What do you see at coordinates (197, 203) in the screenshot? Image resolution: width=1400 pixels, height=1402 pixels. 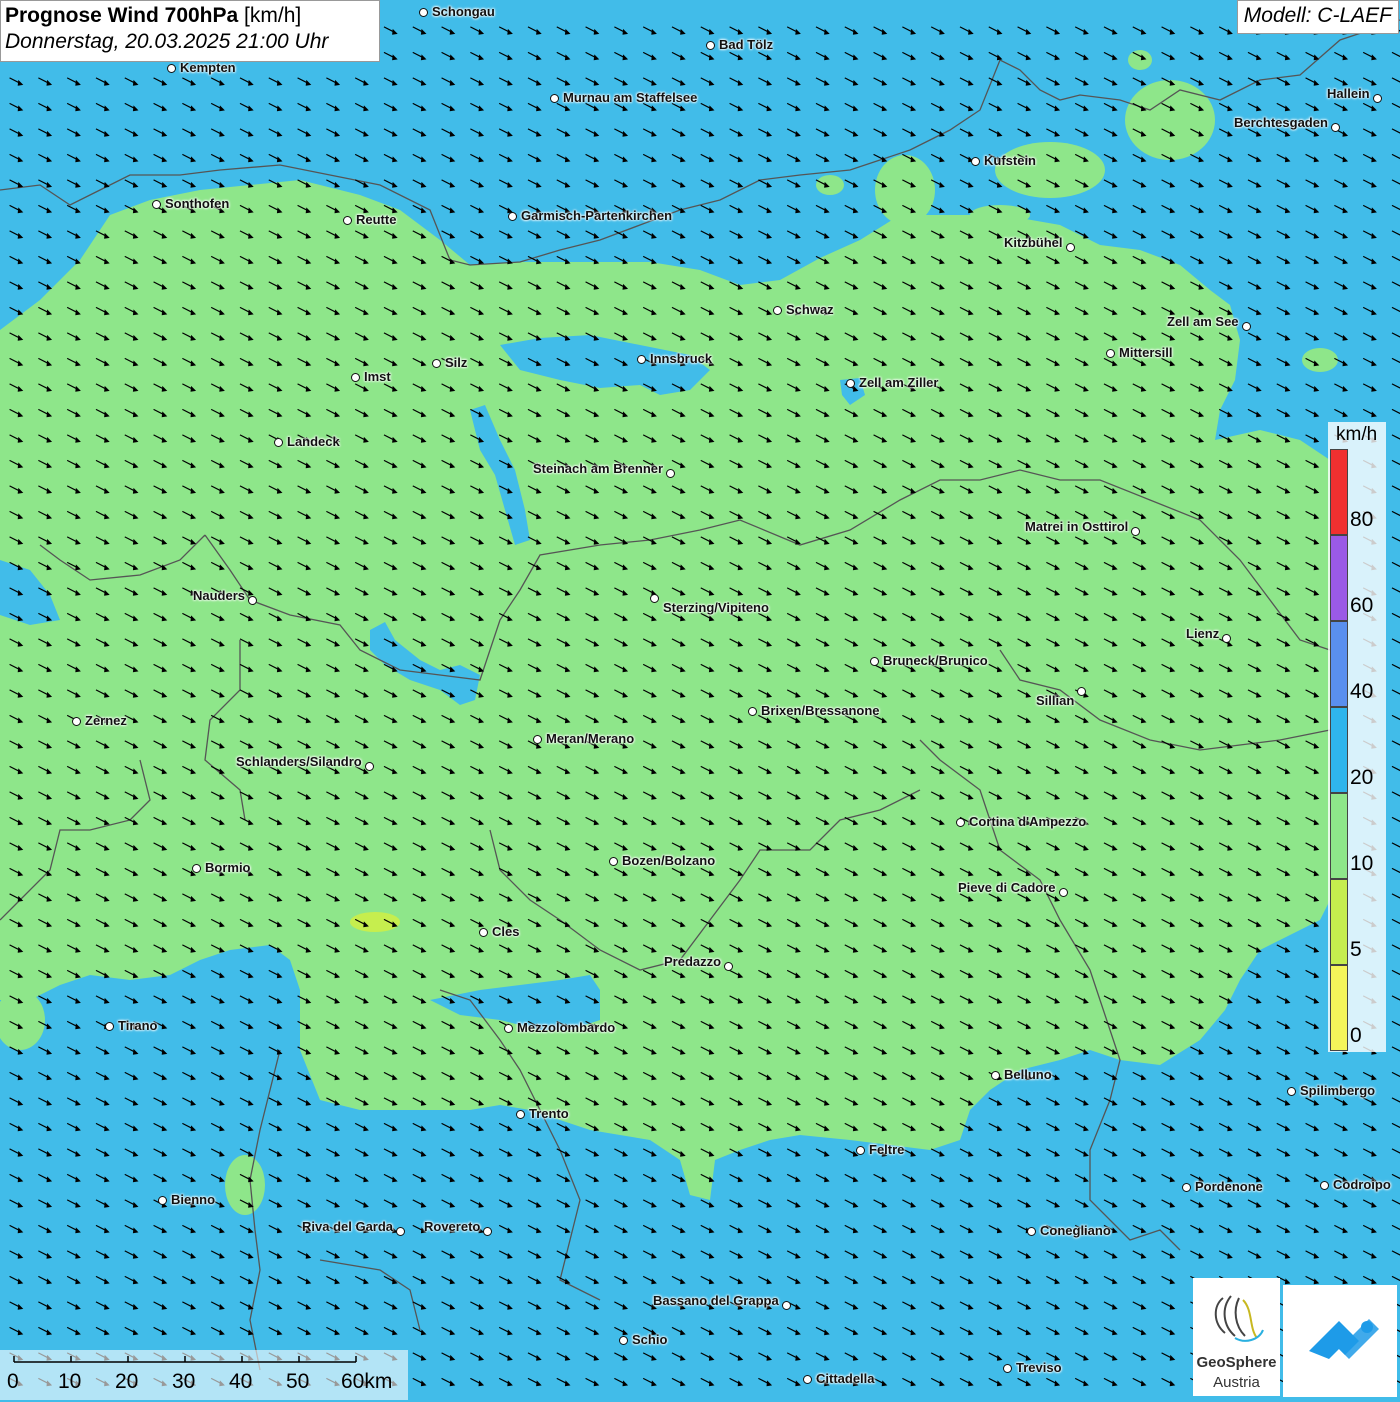 I see `city-label: Sonthofen` at bounding box center [197, 203].